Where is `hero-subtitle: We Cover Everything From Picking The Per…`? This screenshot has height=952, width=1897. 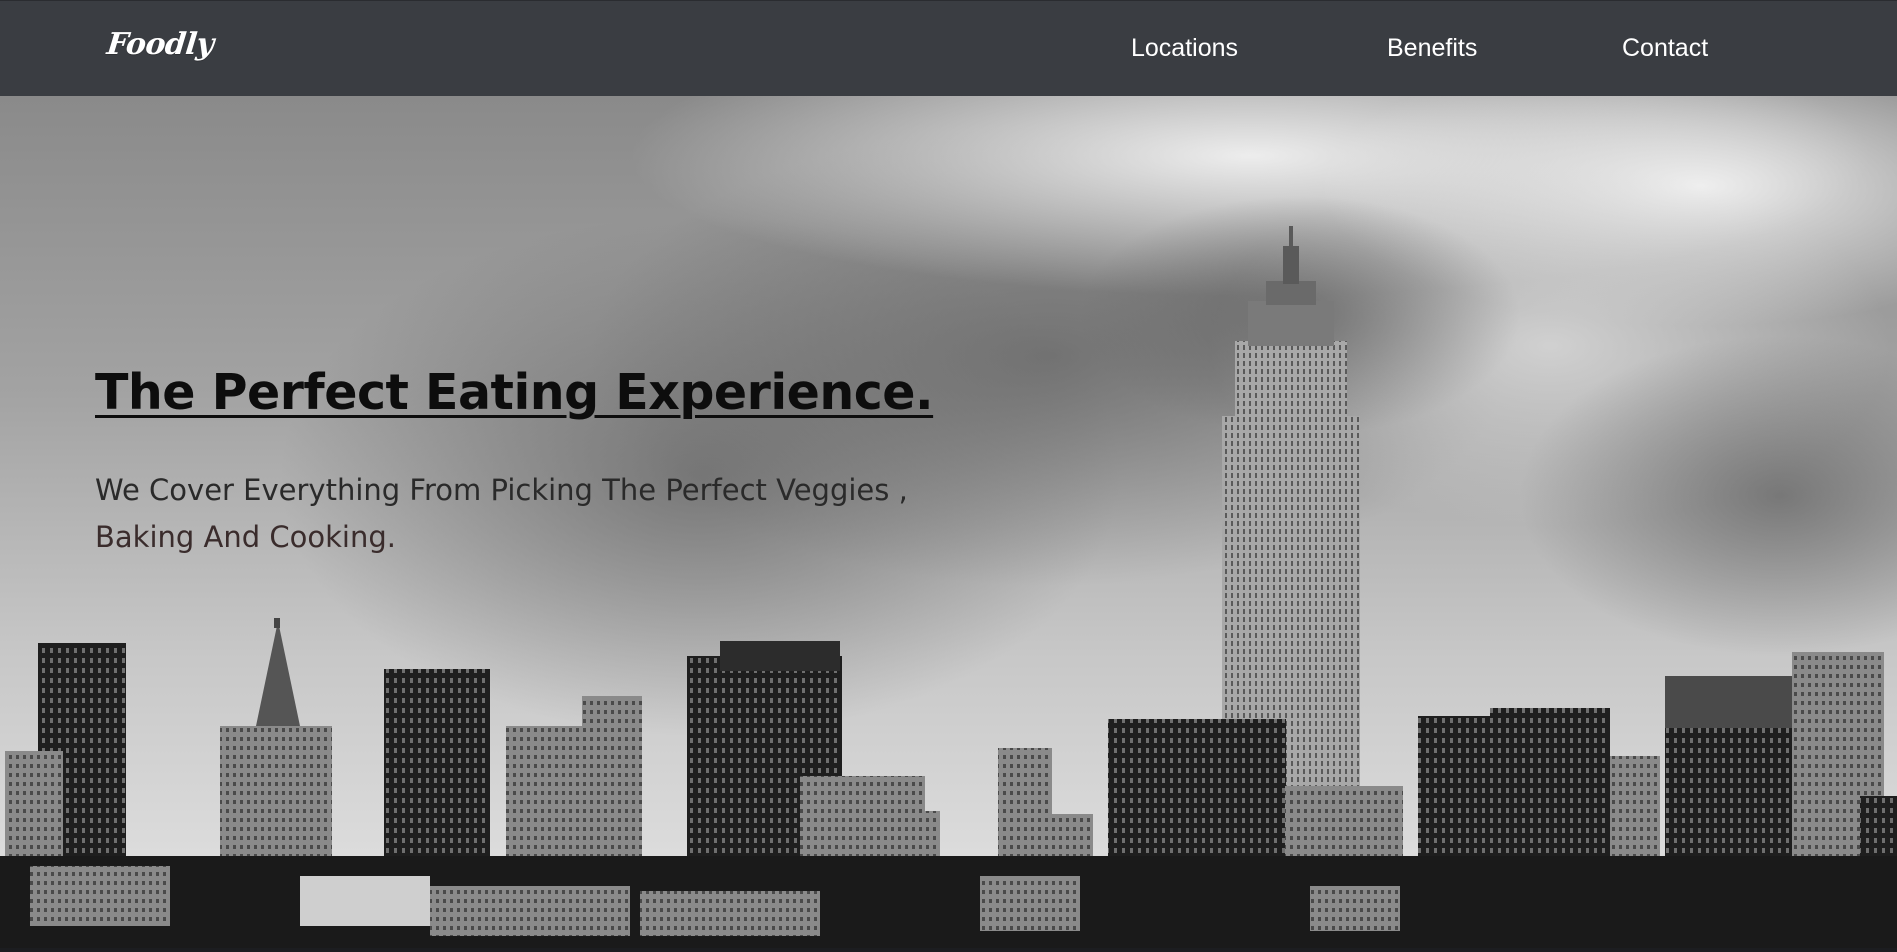
hero-subtitle: We Cover Everything From Picking The Per… is located at coordinates (545, 514).